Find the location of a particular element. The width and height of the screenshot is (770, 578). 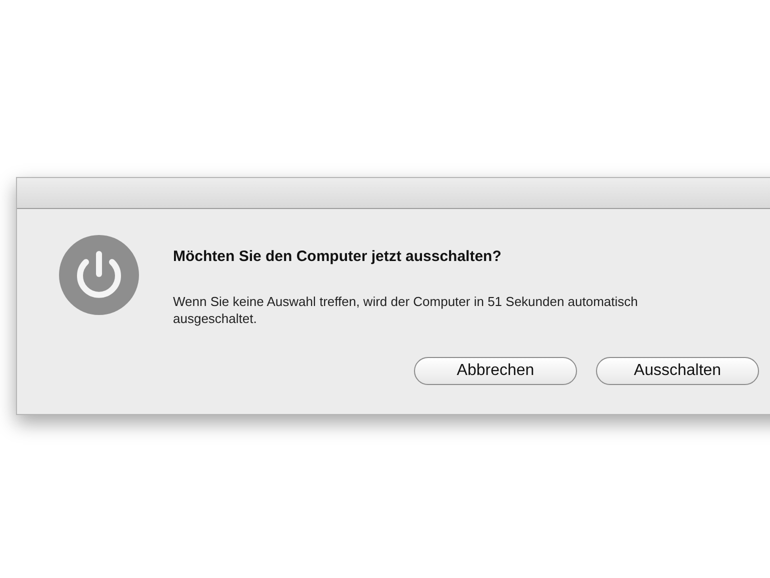

dialog-message: Wenn Sie keine Auswahl treffen, wird der Computer in 51 Sekunden automatisch ausgeschaltet. is located at coordinates (406, 309).